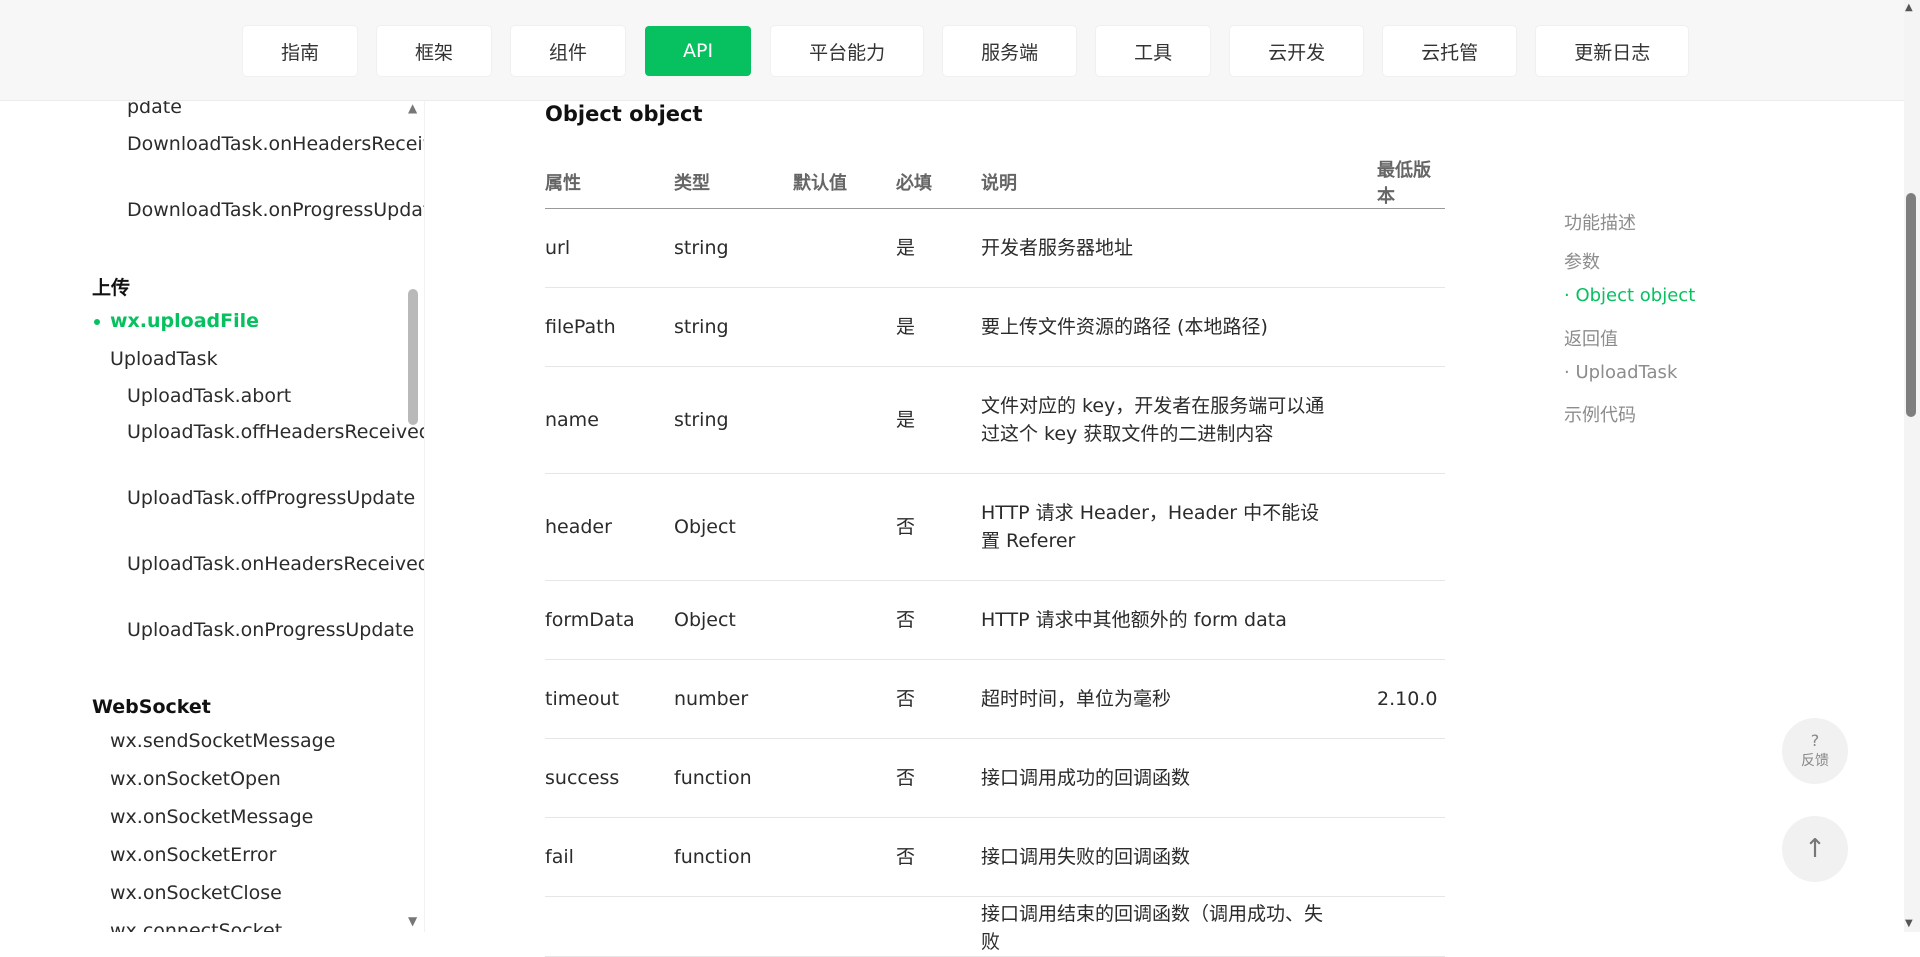 This screenshot has width=1920, height=957. I want to click on feedback-button: ? 反馈, so click(1815, 751).